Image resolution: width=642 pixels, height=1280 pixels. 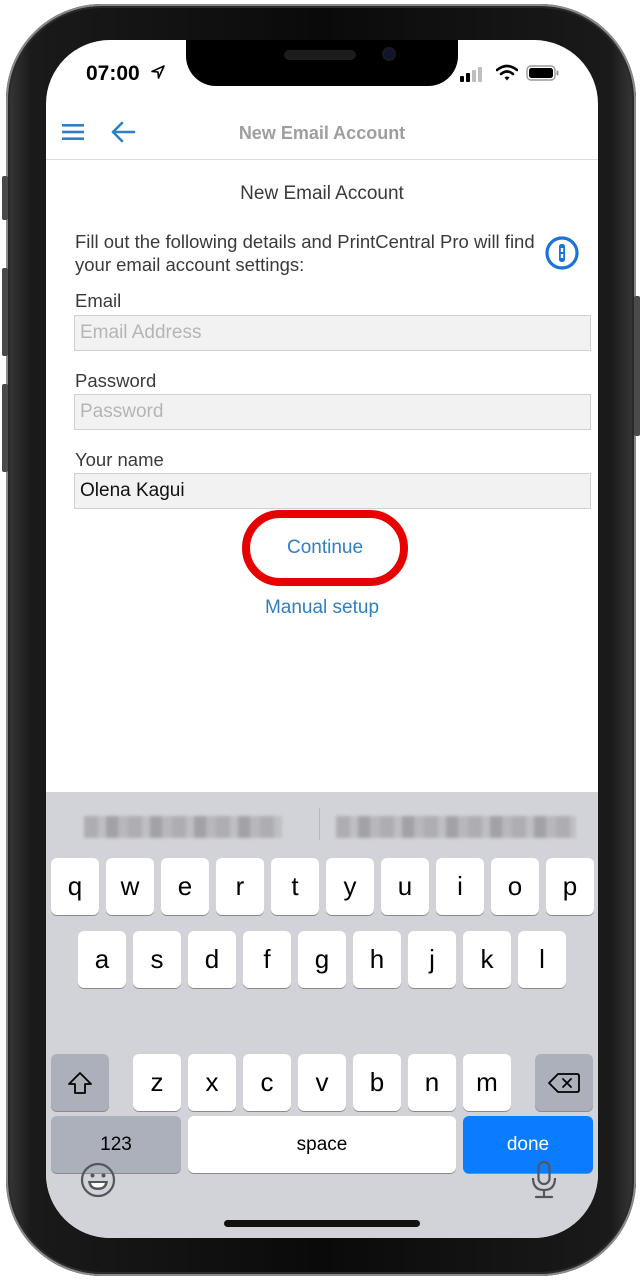 I want to click on key-d: d, so click(x=212, y=959).